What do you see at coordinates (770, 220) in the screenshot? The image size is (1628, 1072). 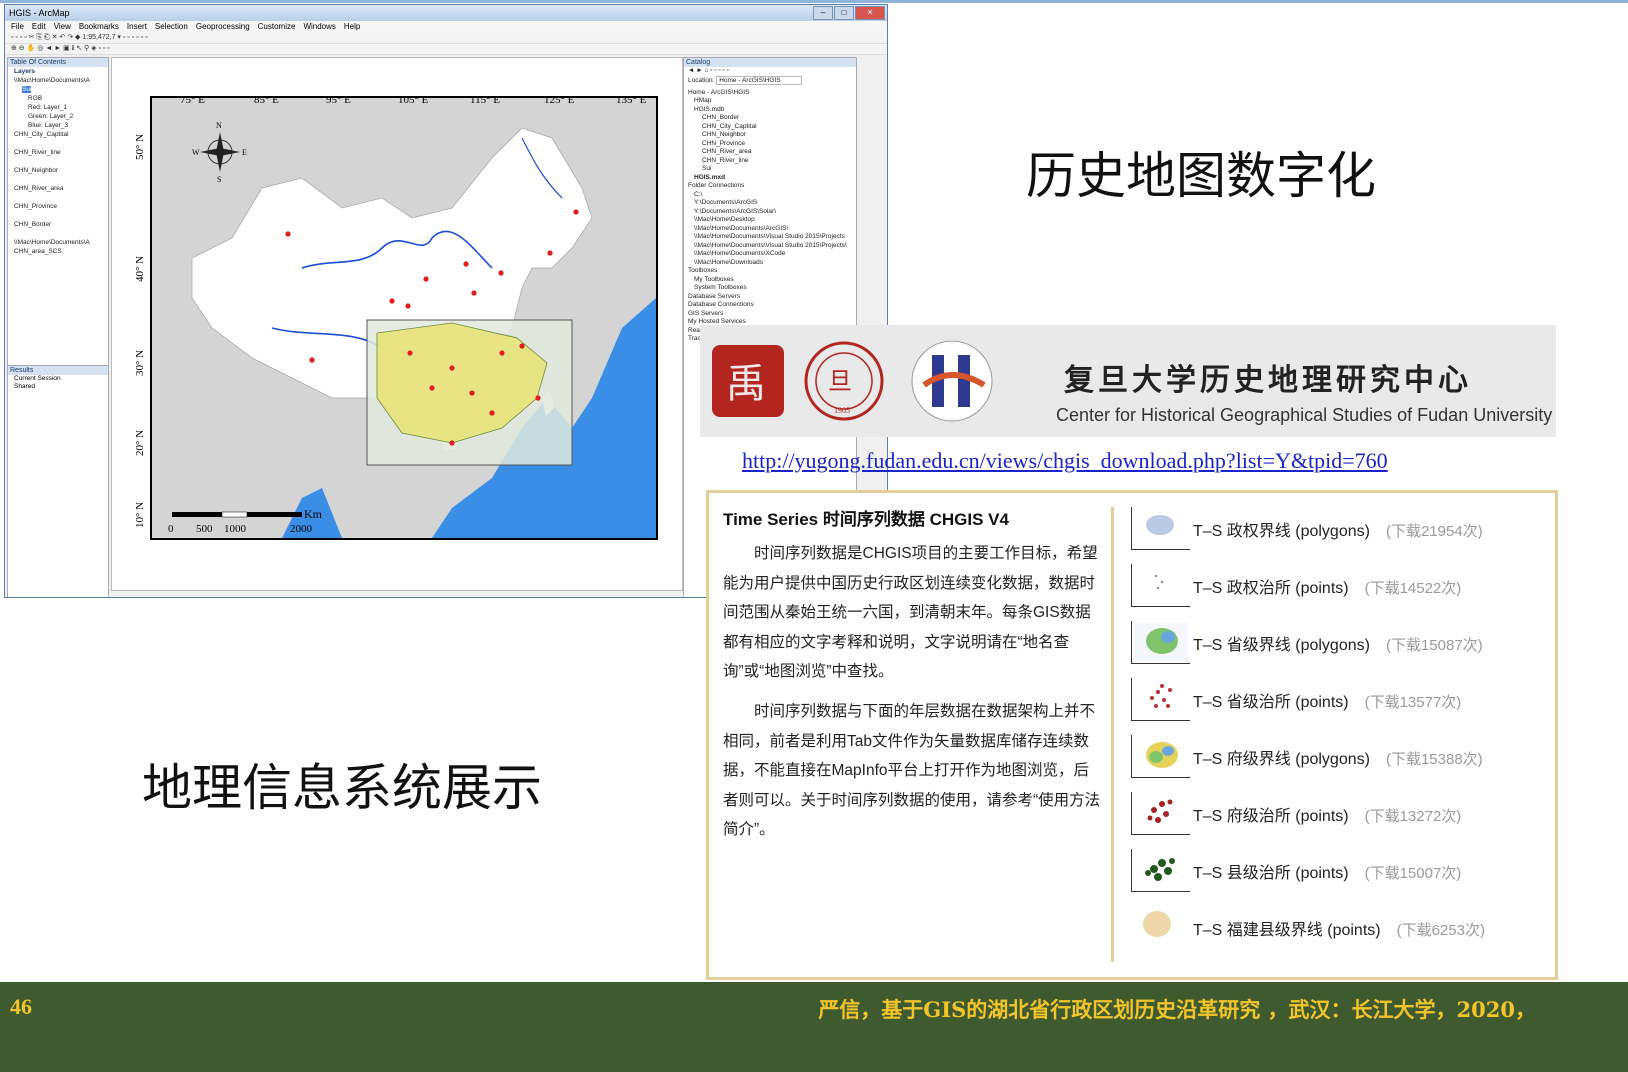 I see `catalog-item: \\Mac\Home\Desktop` at bounding box center [770, 220].